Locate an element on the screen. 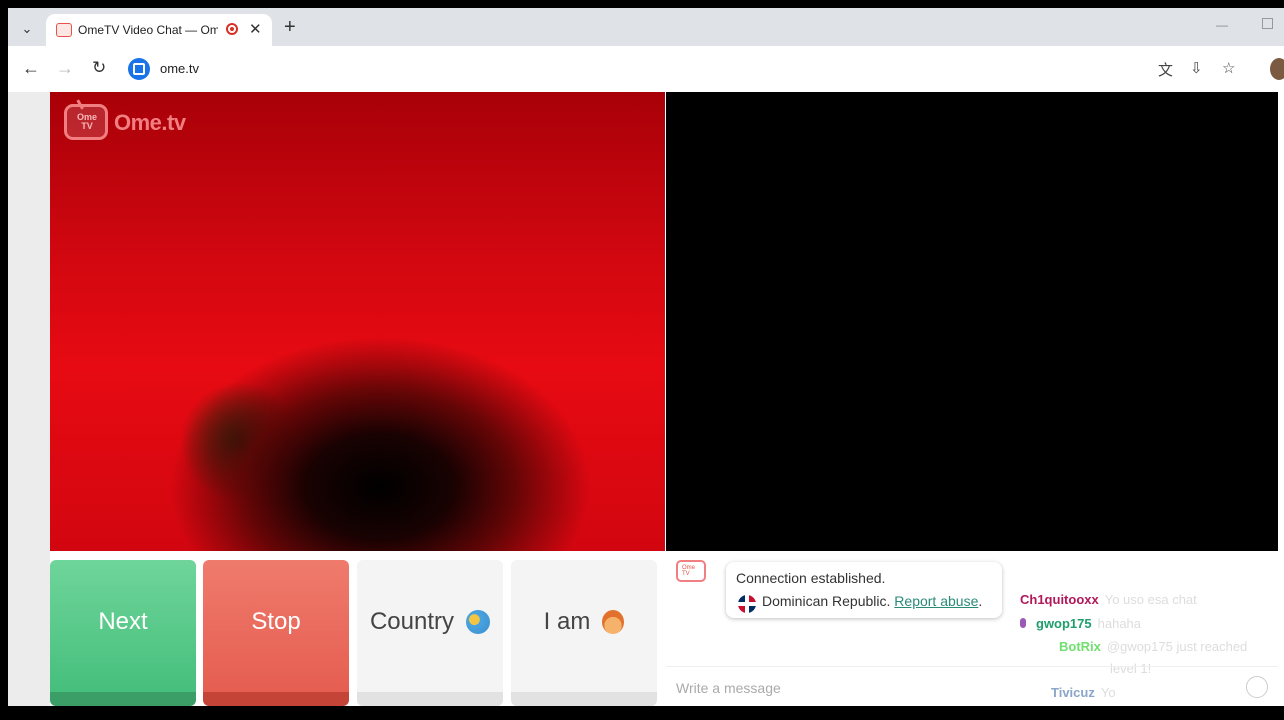 Image resolution: width=1284 pixels, height=720 pixels. maximize-icon is located at coordinates (1267, 23).